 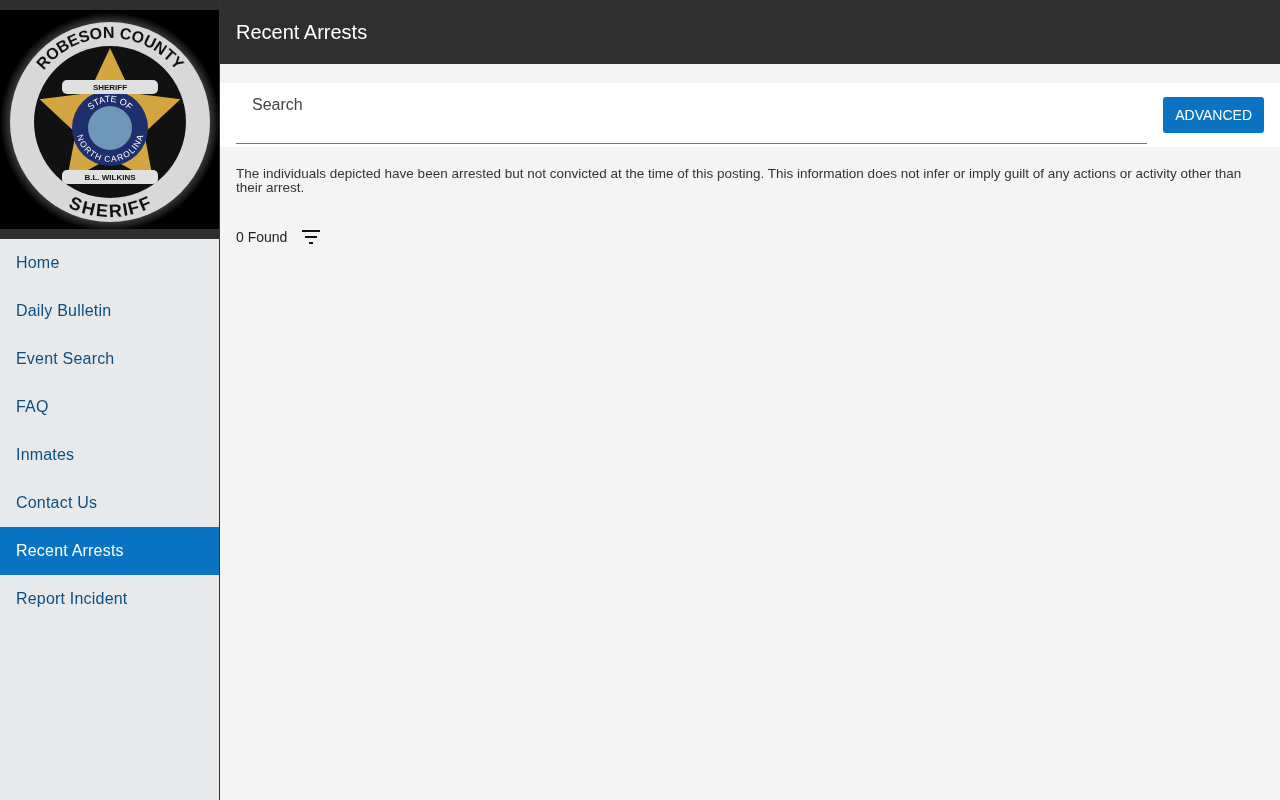 What do you see at coordinates (110, 206) in the screenshot?
I see `badge-ring-text: SHERIFF` at bounding box center [110, 206].